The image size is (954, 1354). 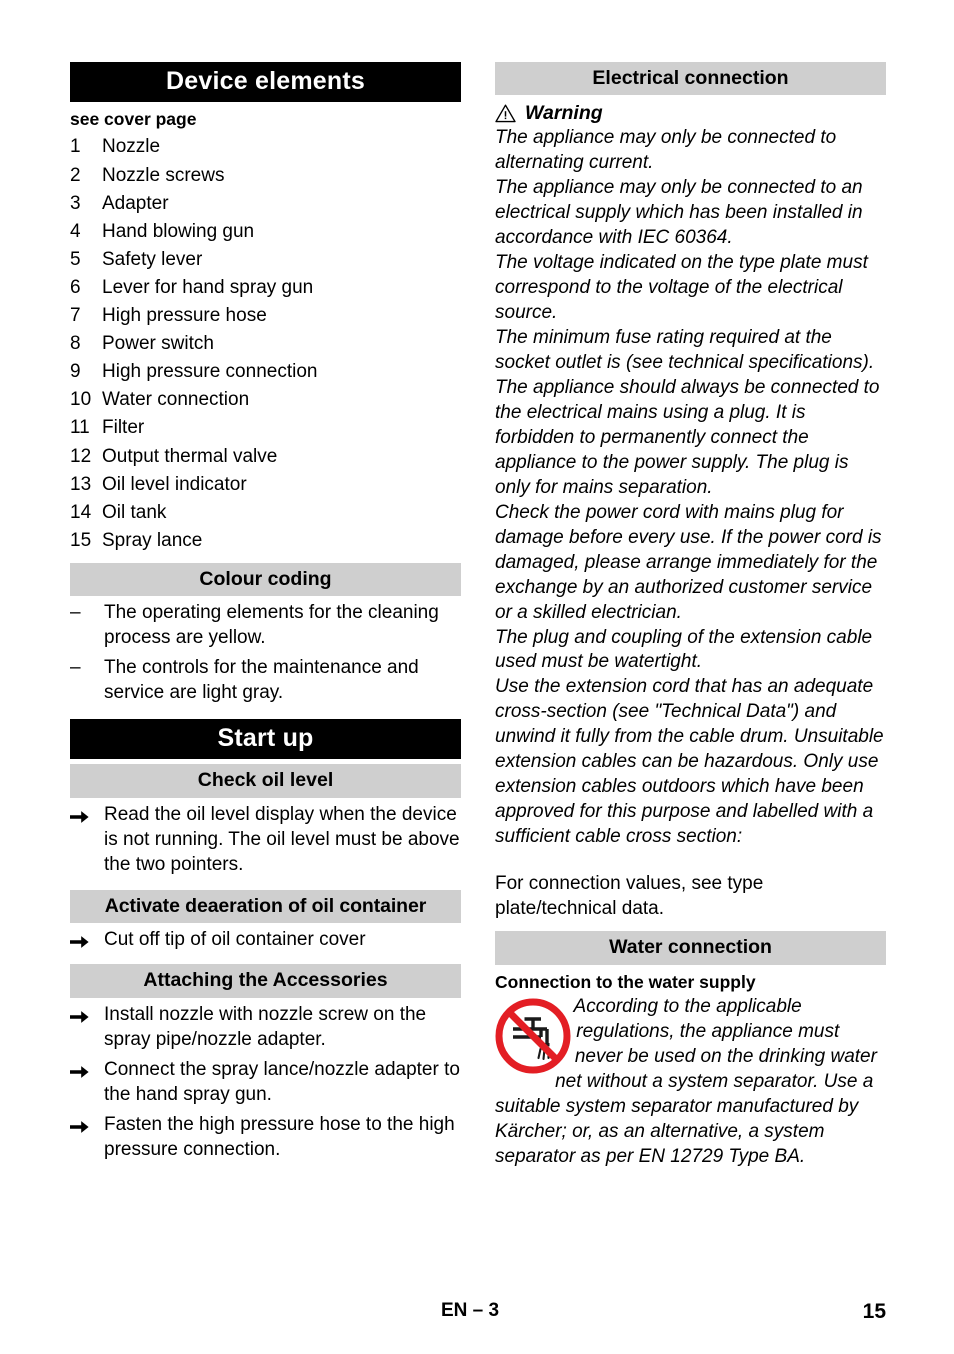 What do you see at coordinates (75, 203) in the screenshot?
I see `item-number: 3` at bounding box center [75, 203].